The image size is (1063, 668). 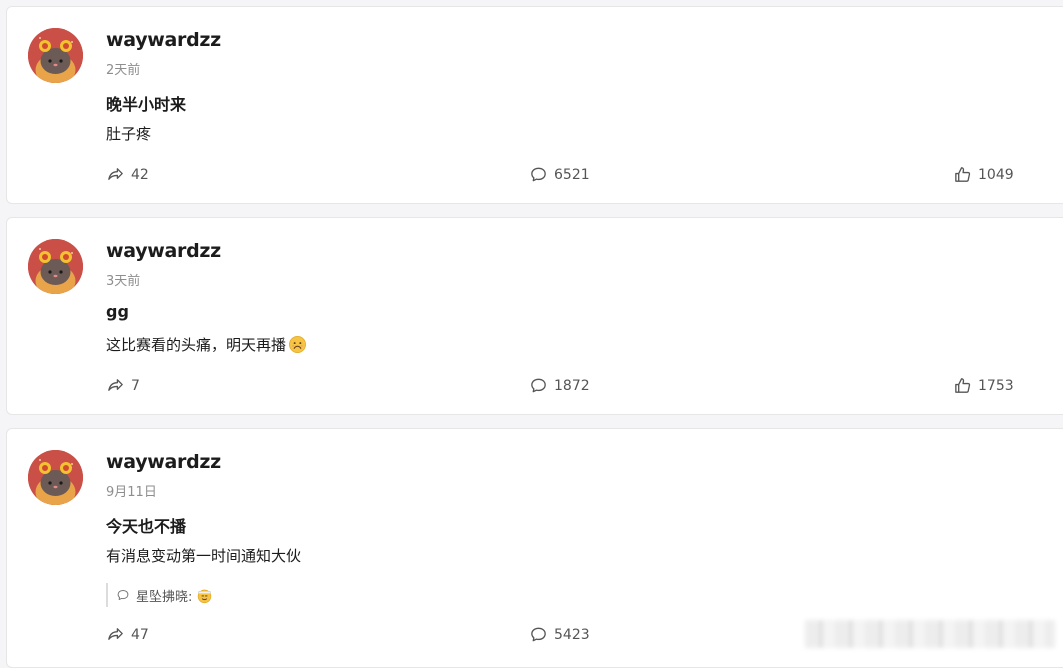 I want to click on like-count: 1049, so click(x=996, y=174).